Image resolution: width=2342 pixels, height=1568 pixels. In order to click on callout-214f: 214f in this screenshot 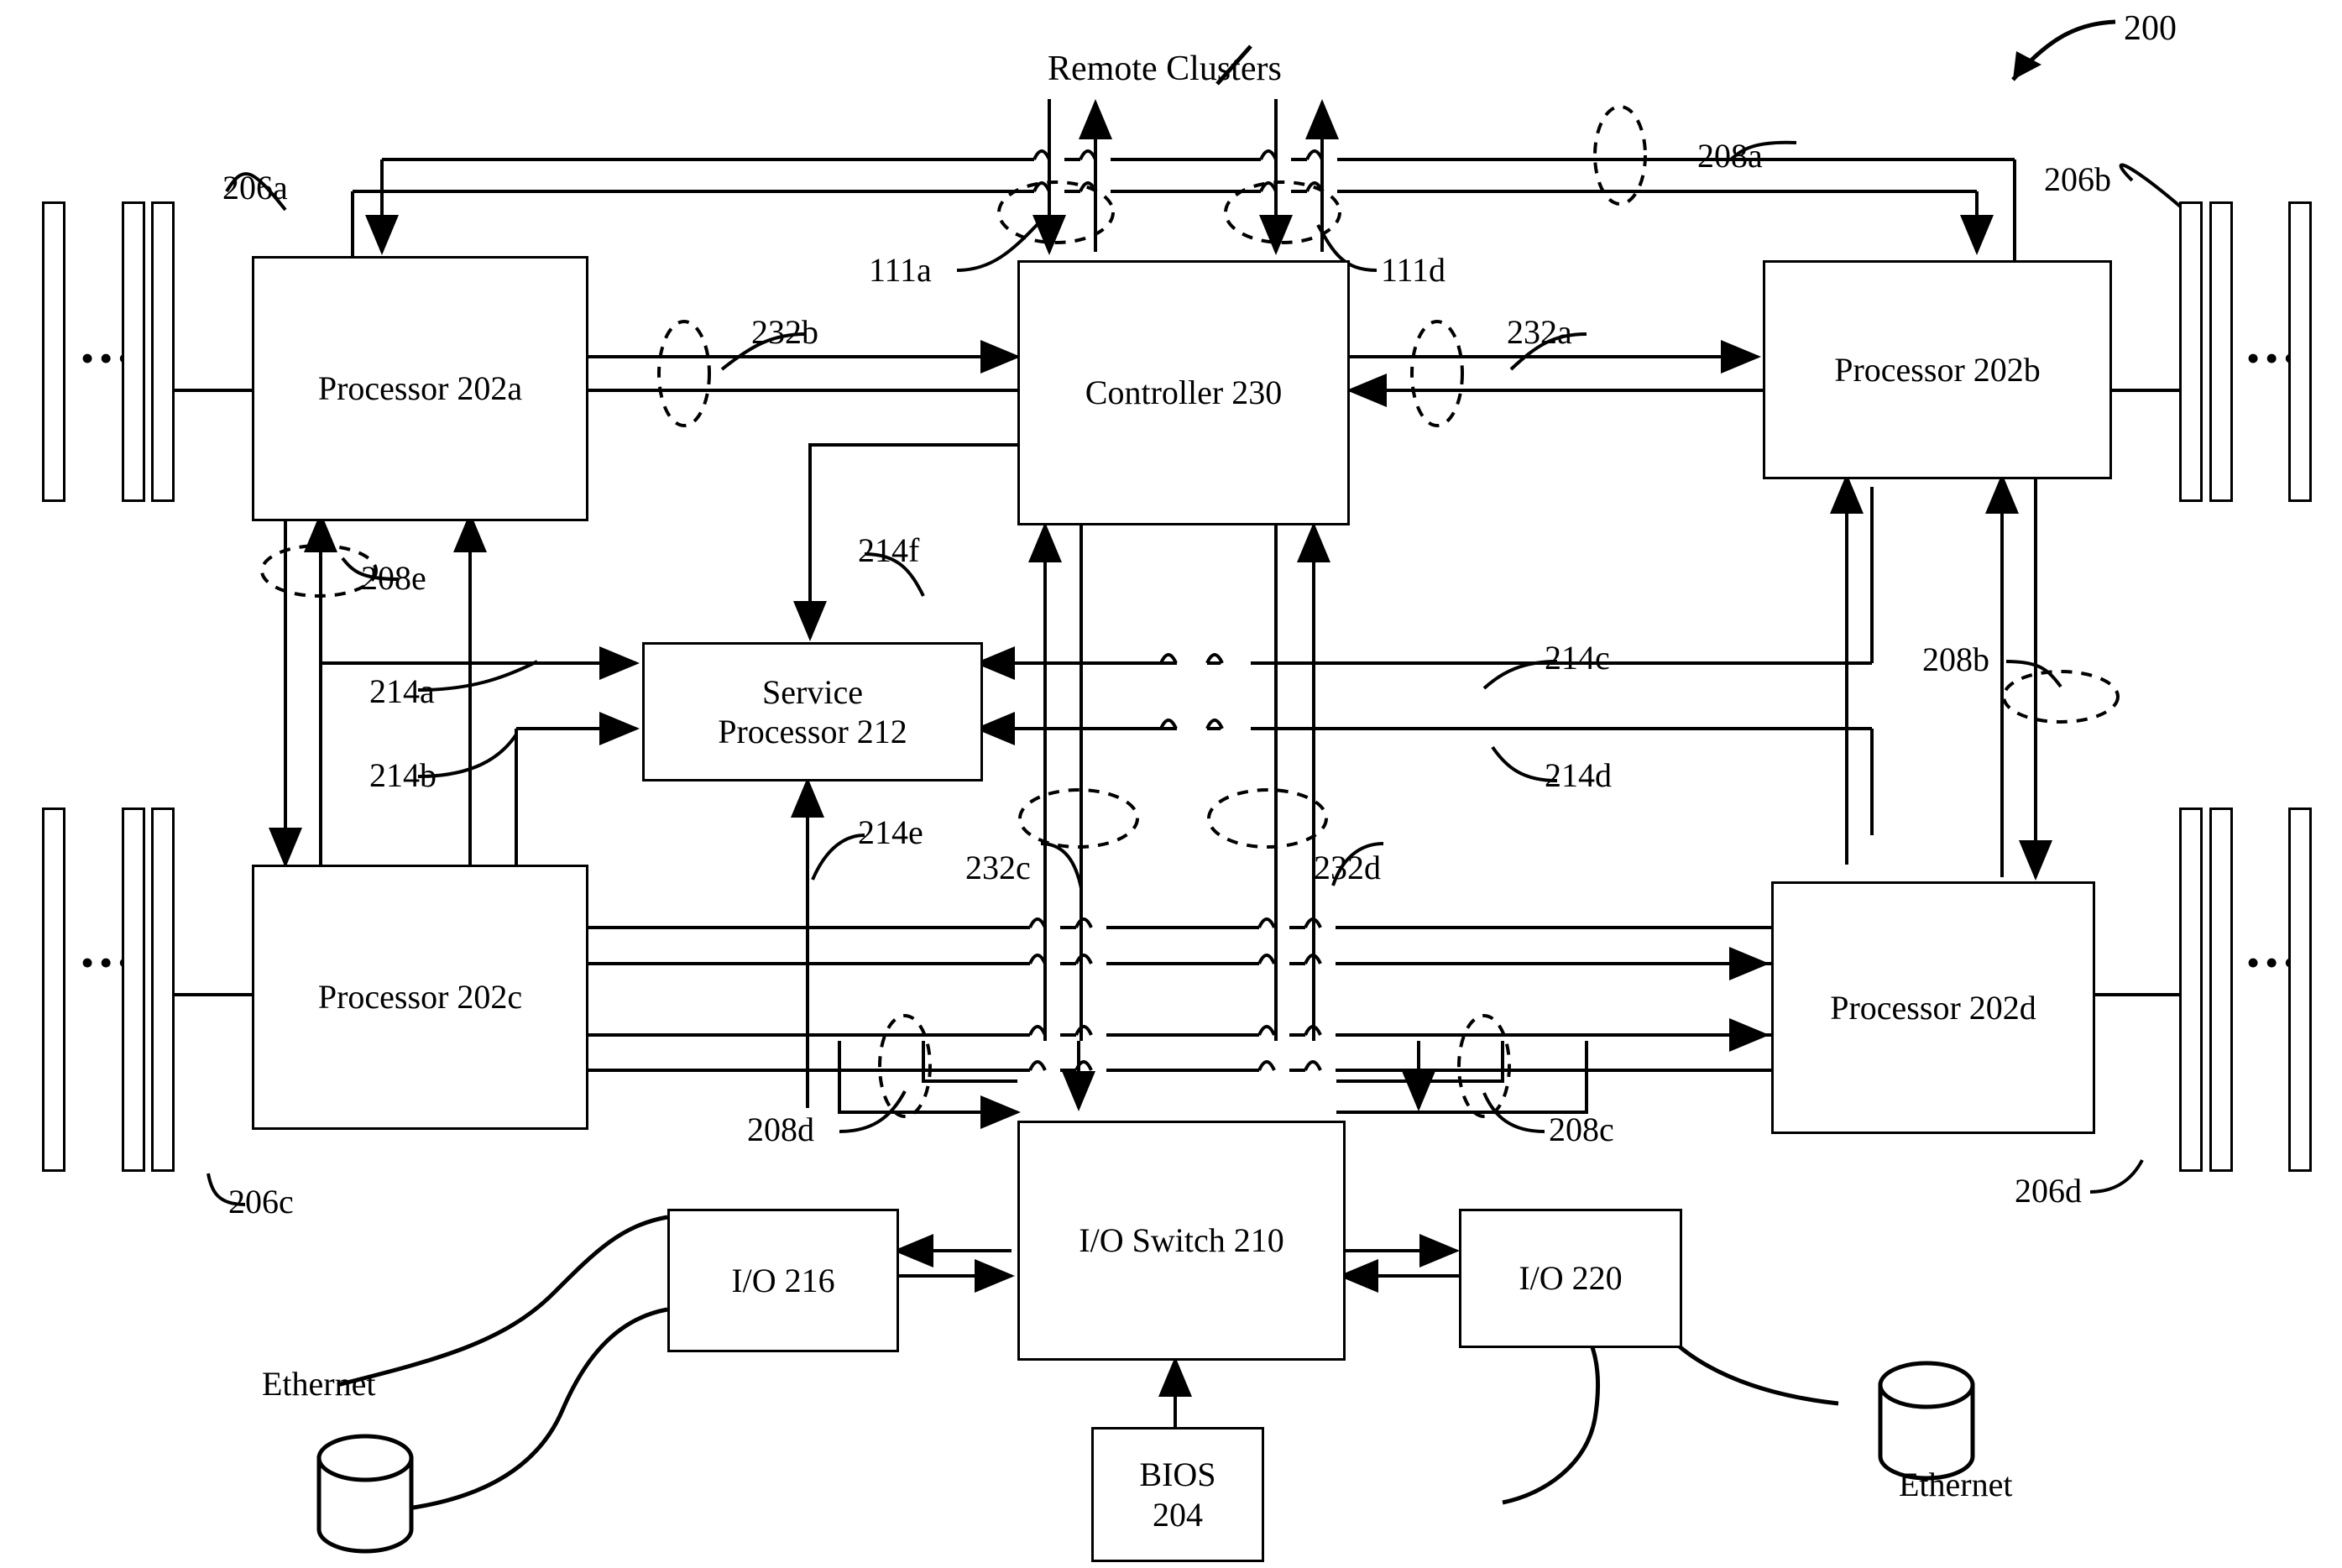, I will do `click(889, 550)`.